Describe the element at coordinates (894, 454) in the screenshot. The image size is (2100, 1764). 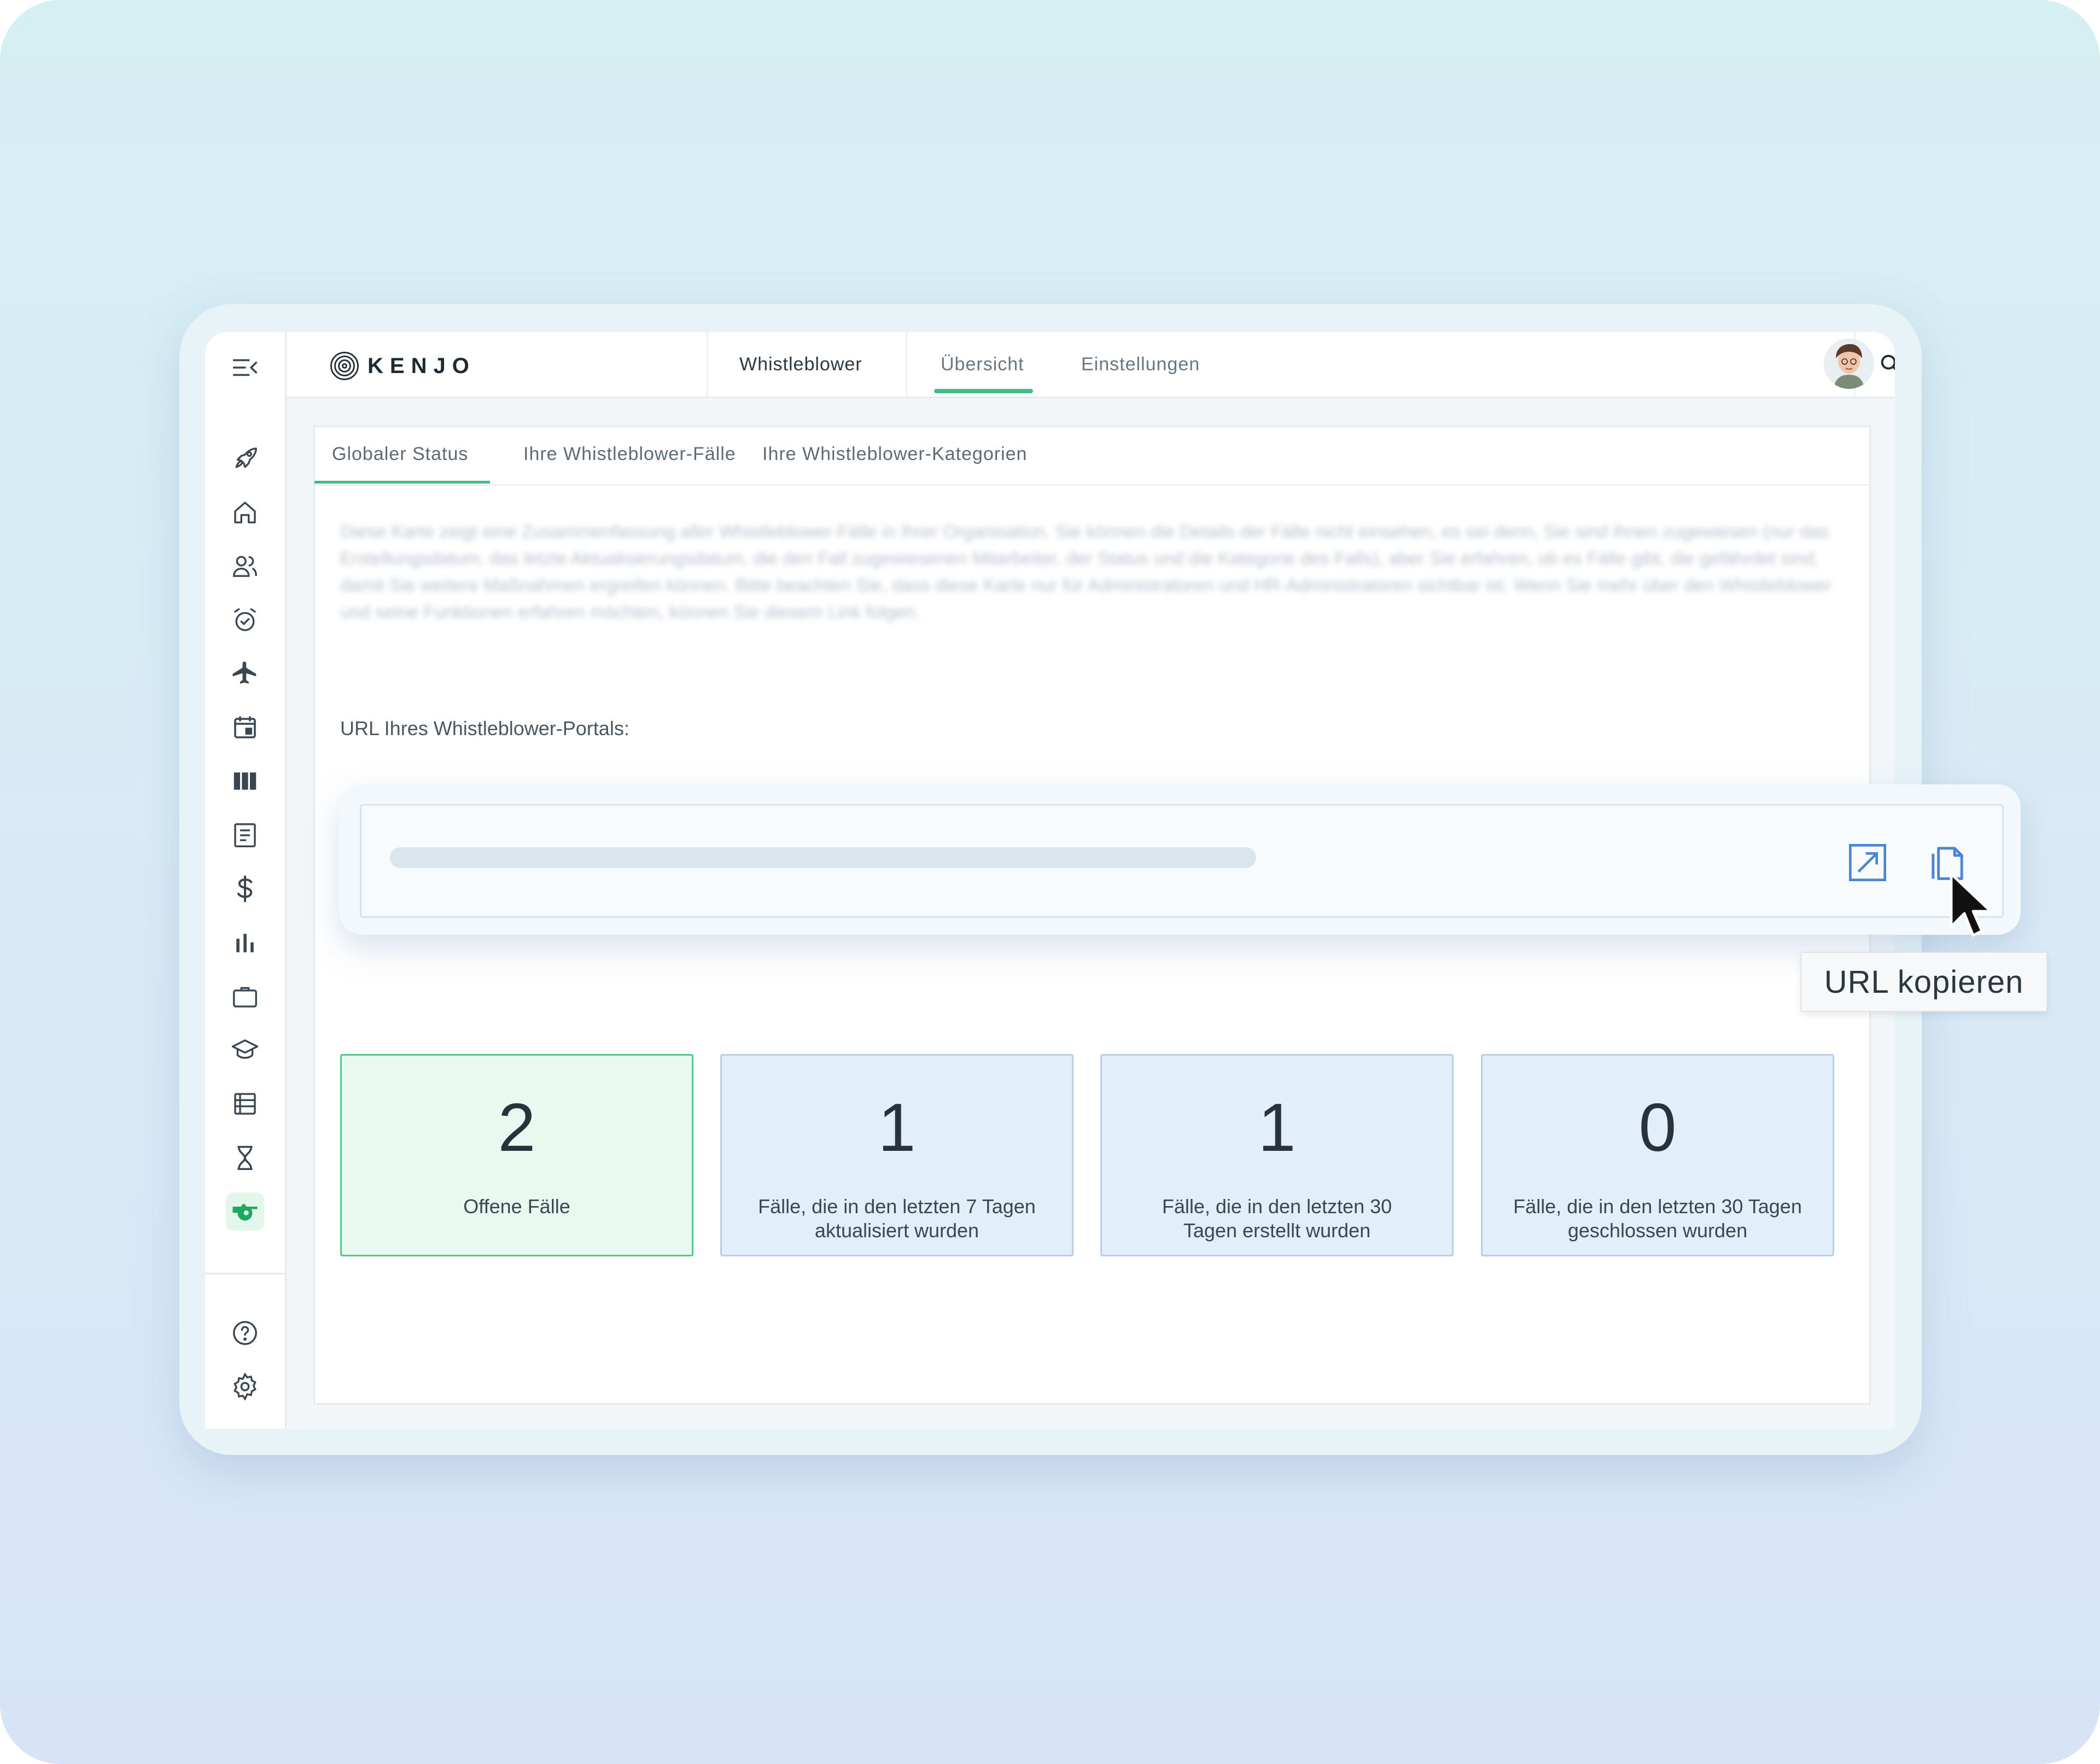
I see `subtab-whistleblower-kategorien: Ihre Whistleblower-Kategorien` at that location.